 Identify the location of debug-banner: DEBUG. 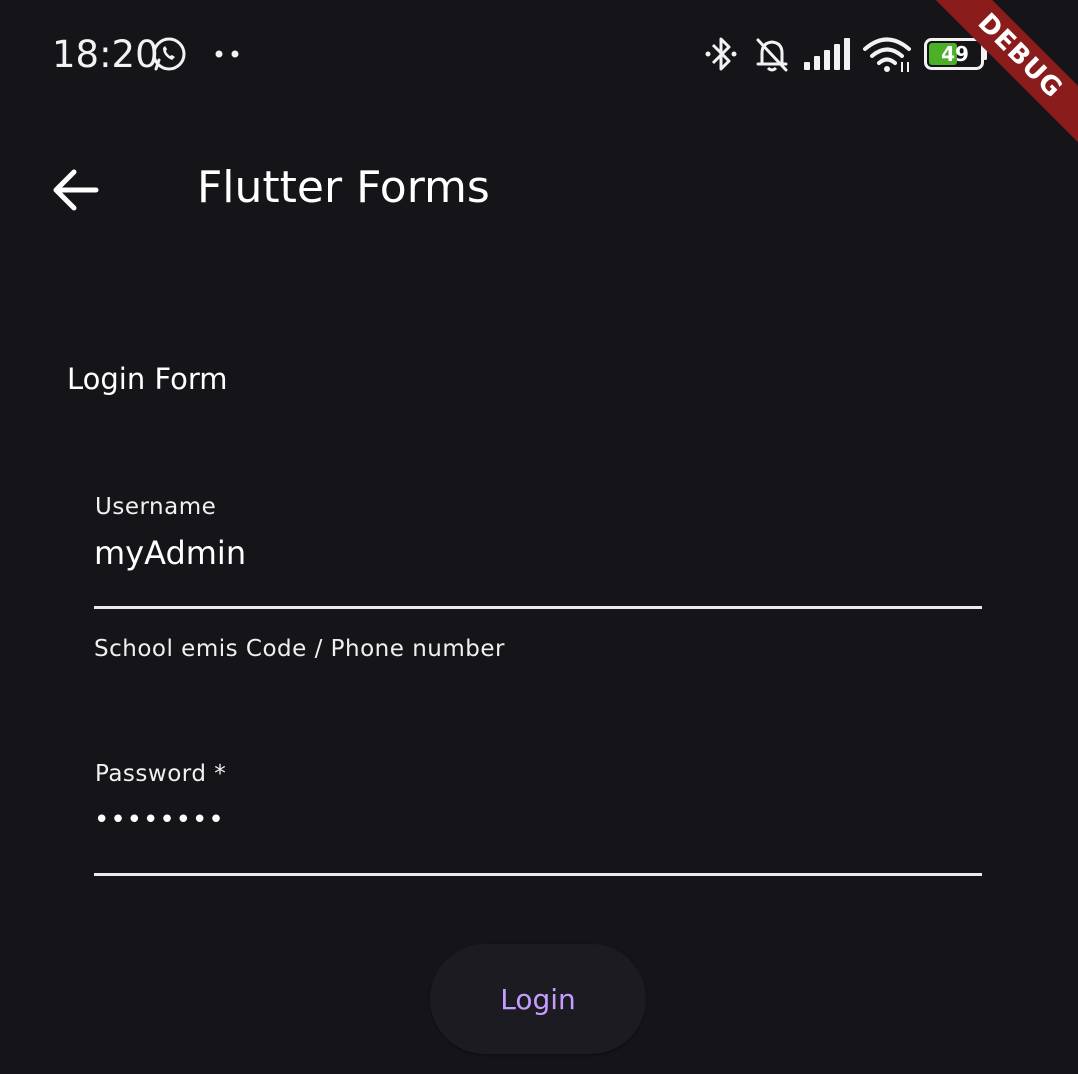
(999, 77).